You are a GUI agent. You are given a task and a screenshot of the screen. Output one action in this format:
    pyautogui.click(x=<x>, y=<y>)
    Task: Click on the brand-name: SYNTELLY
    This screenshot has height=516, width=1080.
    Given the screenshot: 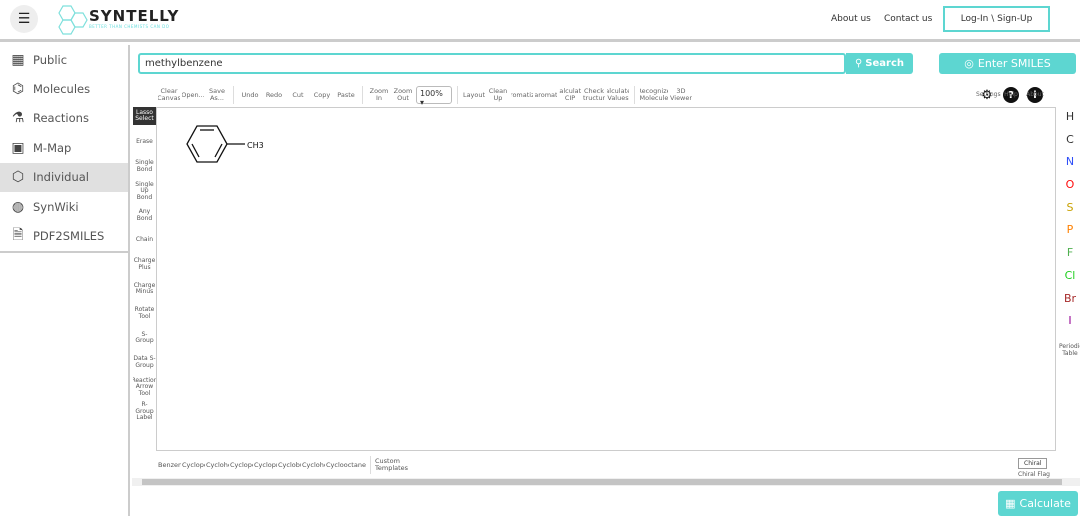 What is the action you would take?
    pyautogui.click(x=134, y=16)
    